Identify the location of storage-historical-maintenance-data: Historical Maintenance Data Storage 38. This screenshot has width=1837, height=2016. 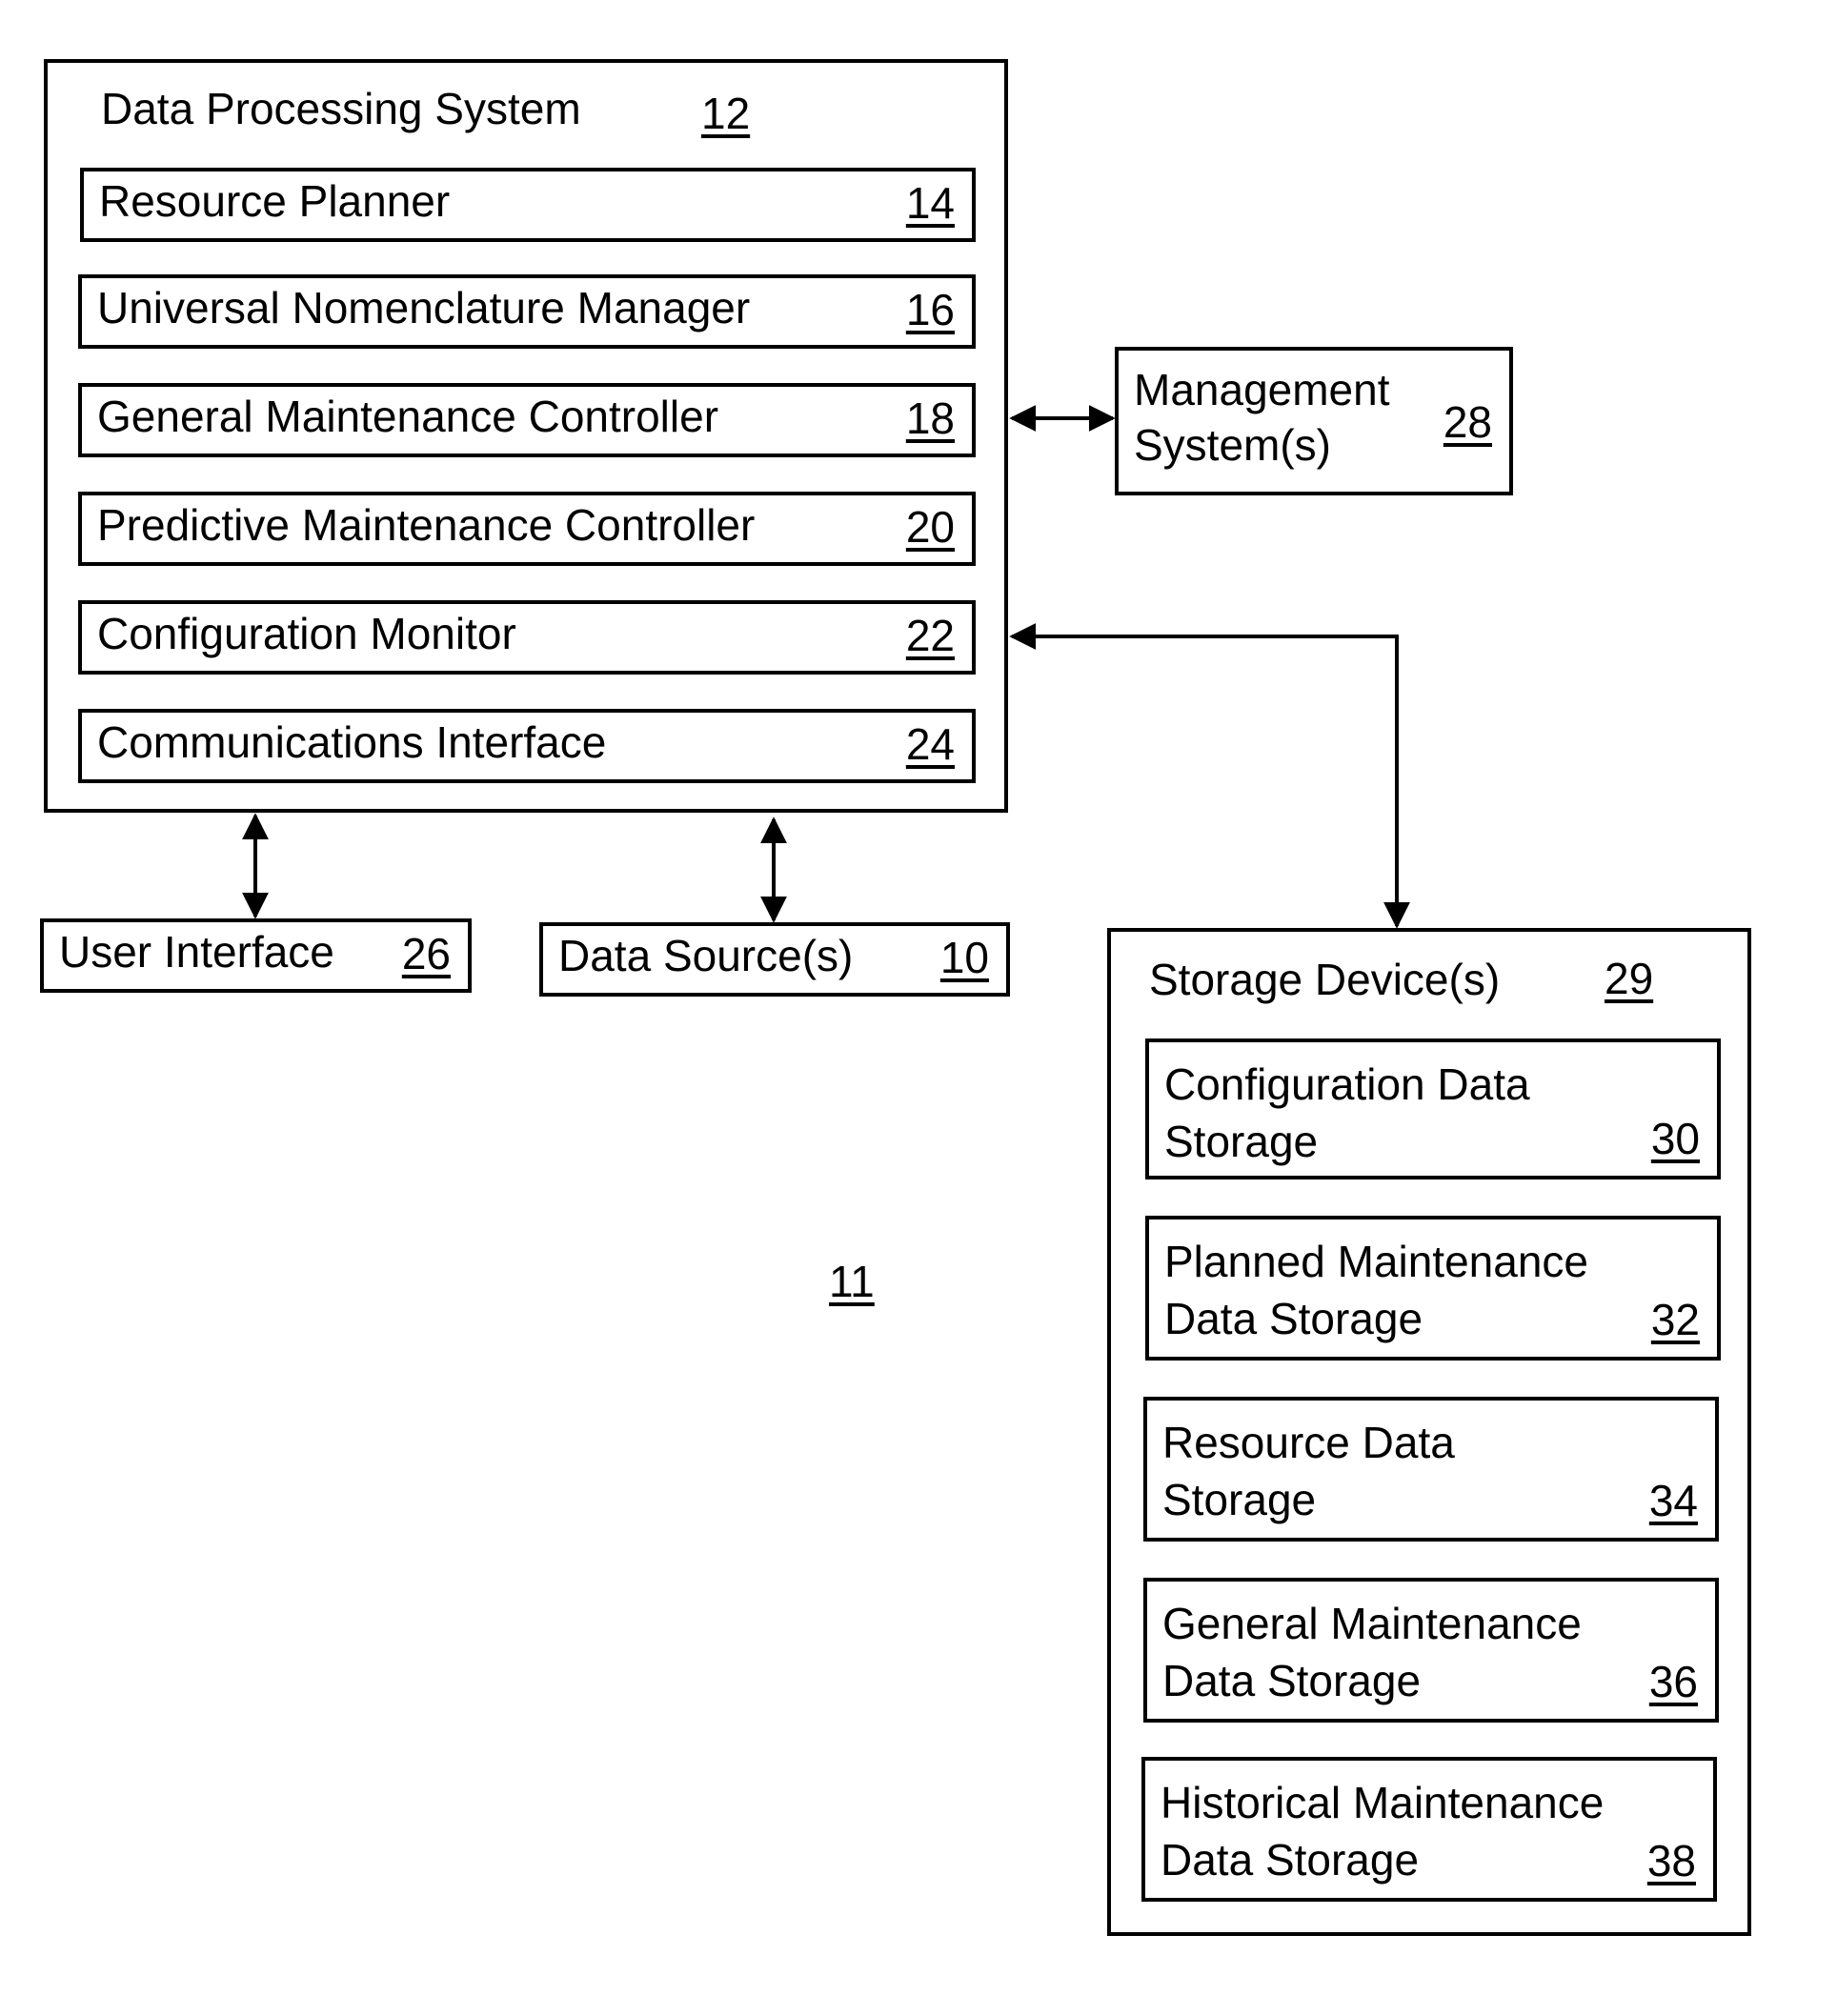
(1429, 1829).